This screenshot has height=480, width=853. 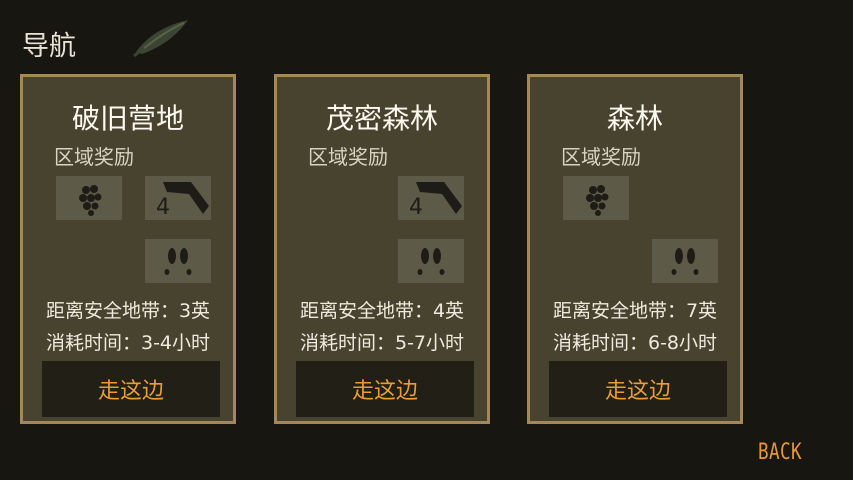 What do you see at coordinates (448, 311) in the screenshot?
I see `distance-value: 4英` at bounding box center [448, 311].